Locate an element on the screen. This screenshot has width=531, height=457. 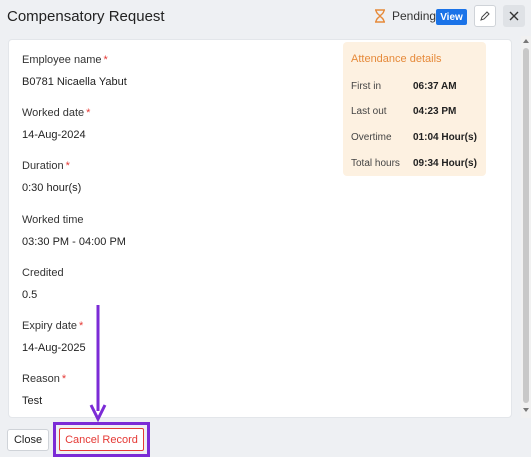
field-credited: Credited 0.5 is located at coordinates (44, 284).